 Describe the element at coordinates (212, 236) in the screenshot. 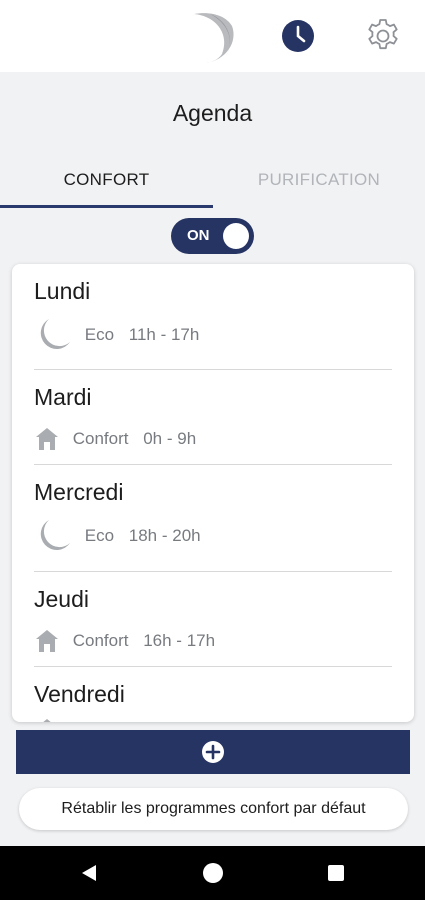

I see `schedule-toggle: ON` at that location.